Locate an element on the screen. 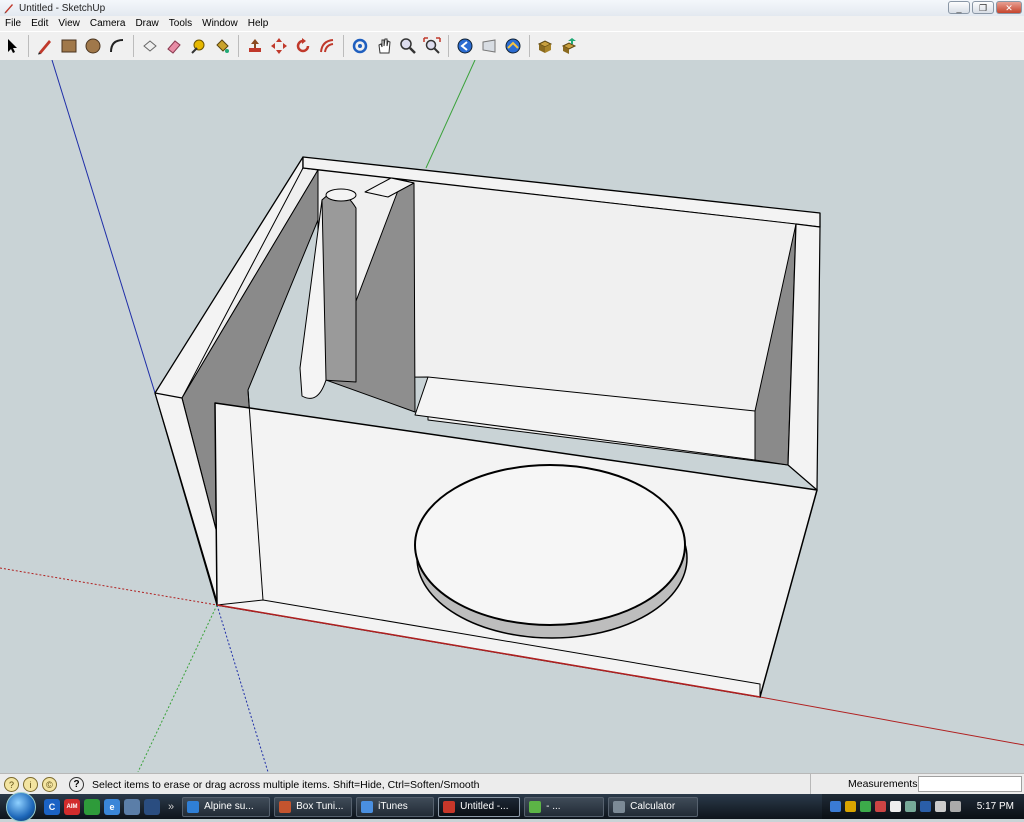 The width and height of the screenshot is (1024, 822). offset-tool-icon is located at coordinates (327, 46).